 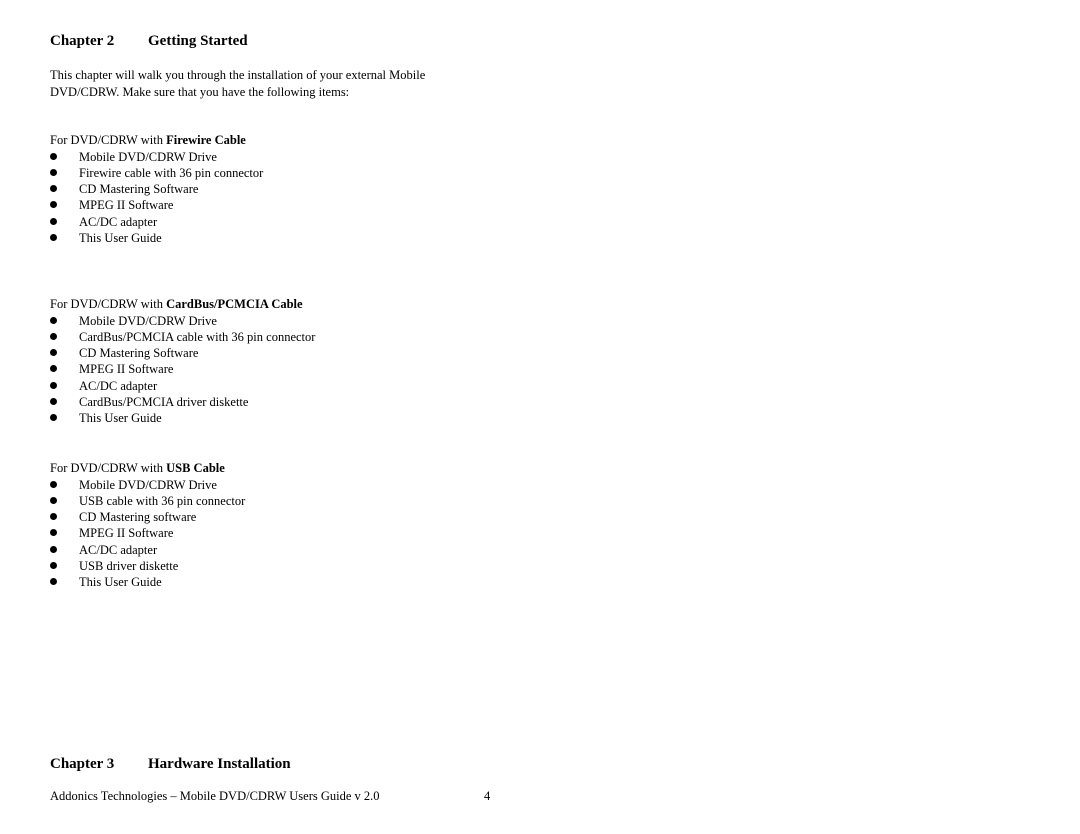 I want to click on chapter-3-heading: Chapter 3 Hardware Installation, so click(x=170, y=764).